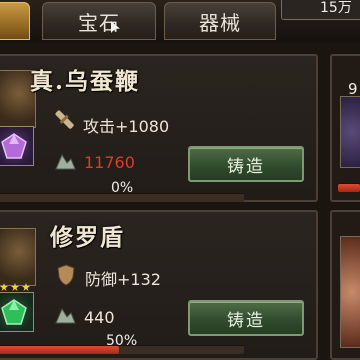 The image size is (360, 360). I want to click on tab-gem: 宝石, so click(99, 21).